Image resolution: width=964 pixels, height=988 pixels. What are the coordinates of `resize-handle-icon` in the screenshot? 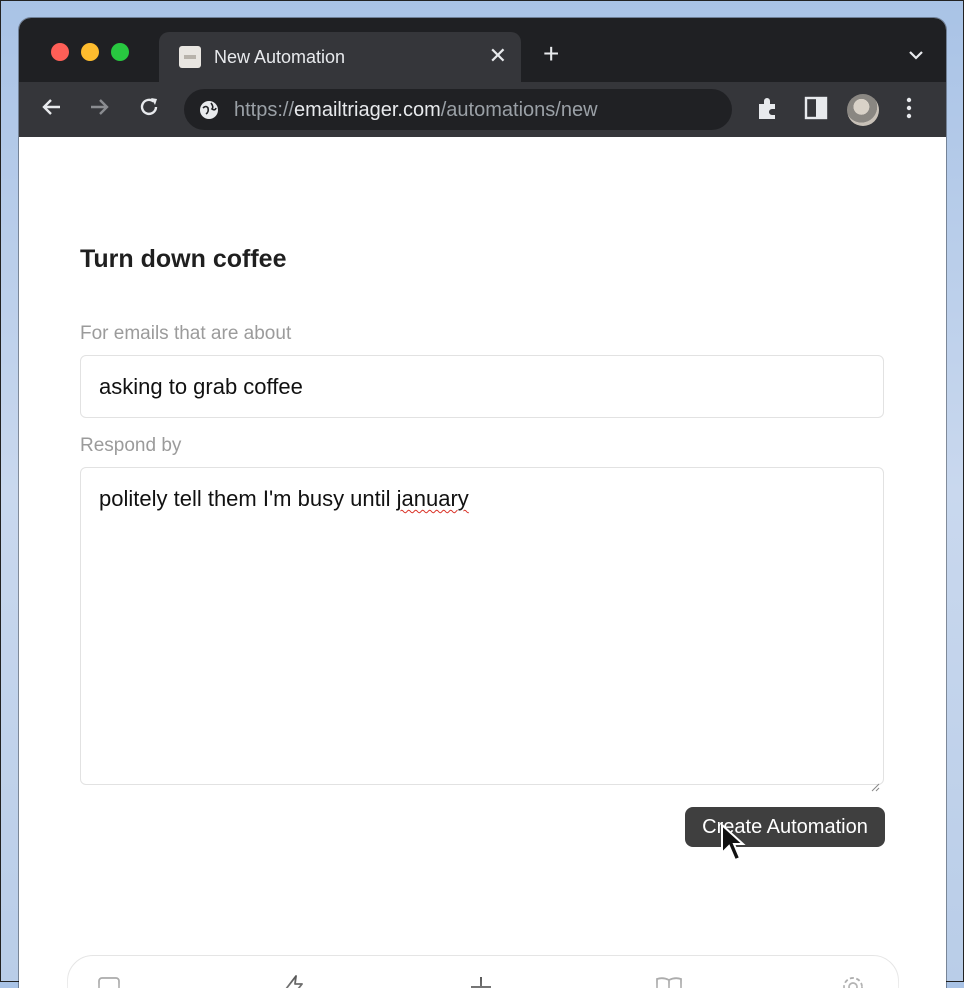 It's located at (875, 781).